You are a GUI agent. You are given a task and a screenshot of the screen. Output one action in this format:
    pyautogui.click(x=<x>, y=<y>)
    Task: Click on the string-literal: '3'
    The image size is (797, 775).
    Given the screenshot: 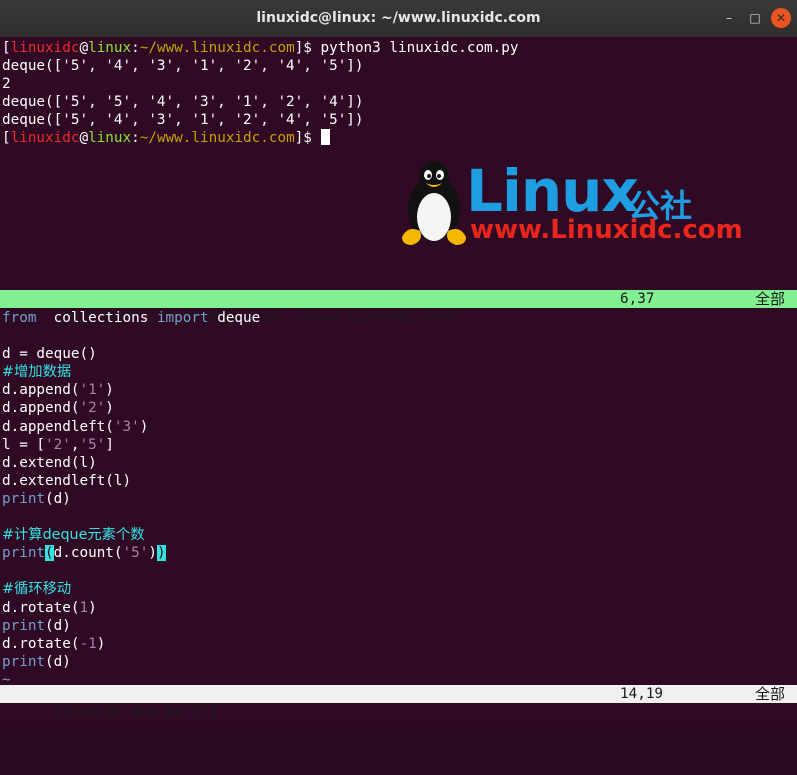 What is the action you would take?
    pyautogui.click(x=126, y=426)
    